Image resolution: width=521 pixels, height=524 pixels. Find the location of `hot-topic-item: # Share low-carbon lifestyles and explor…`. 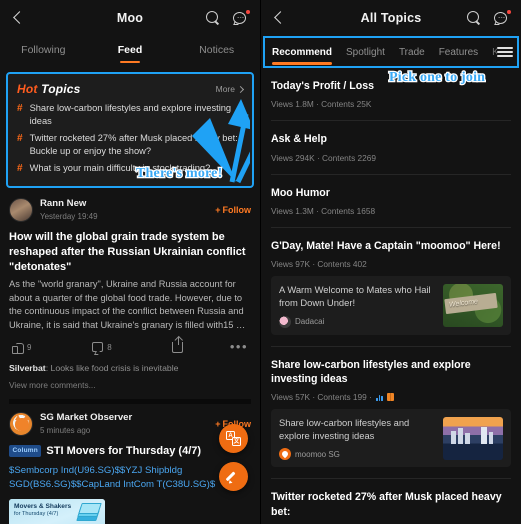

hot-topic-item: # Share low-carbon lifestyles and explor… is located at coordinates (130, 114).